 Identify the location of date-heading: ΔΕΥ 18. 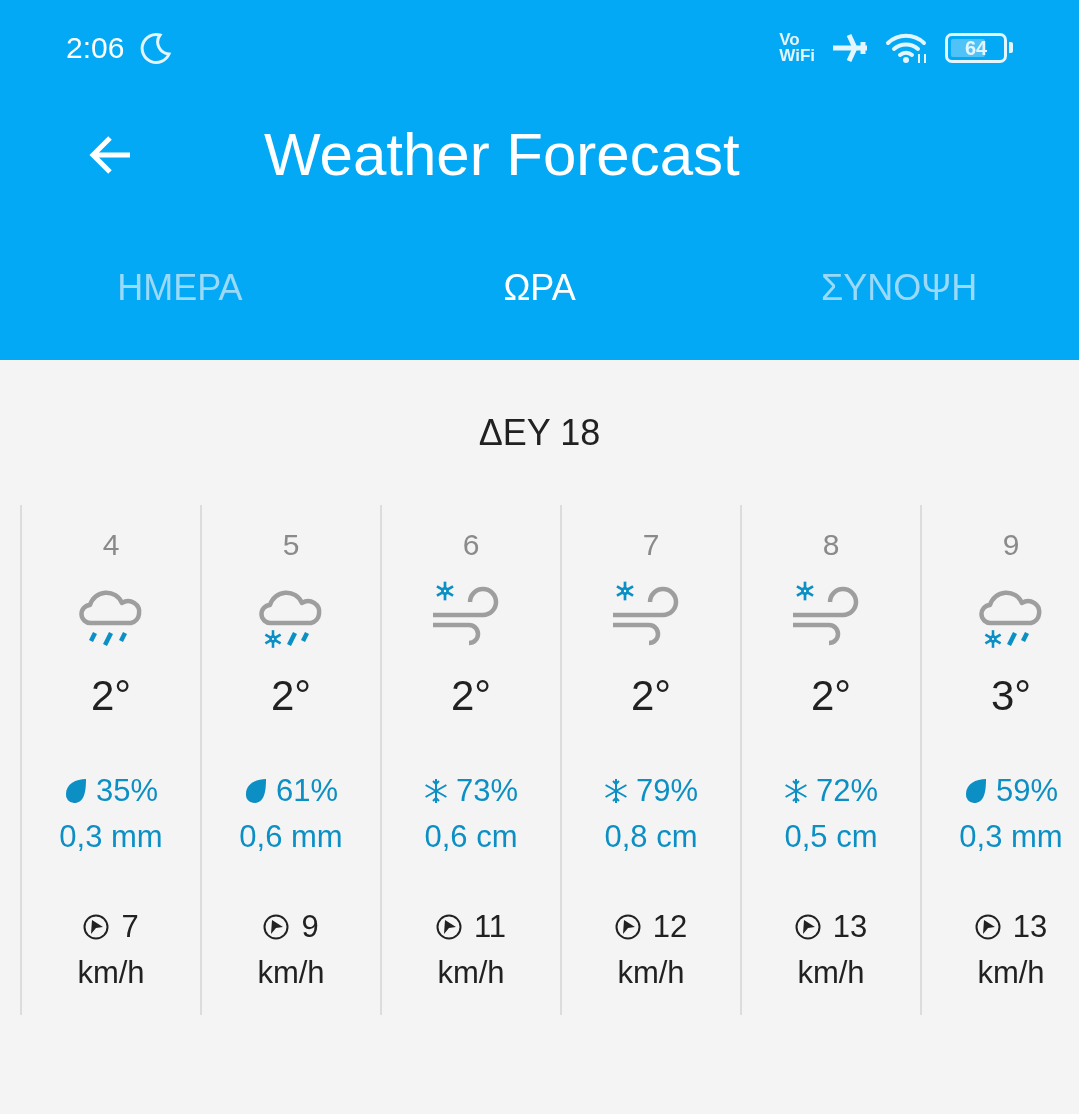
(539, 432).